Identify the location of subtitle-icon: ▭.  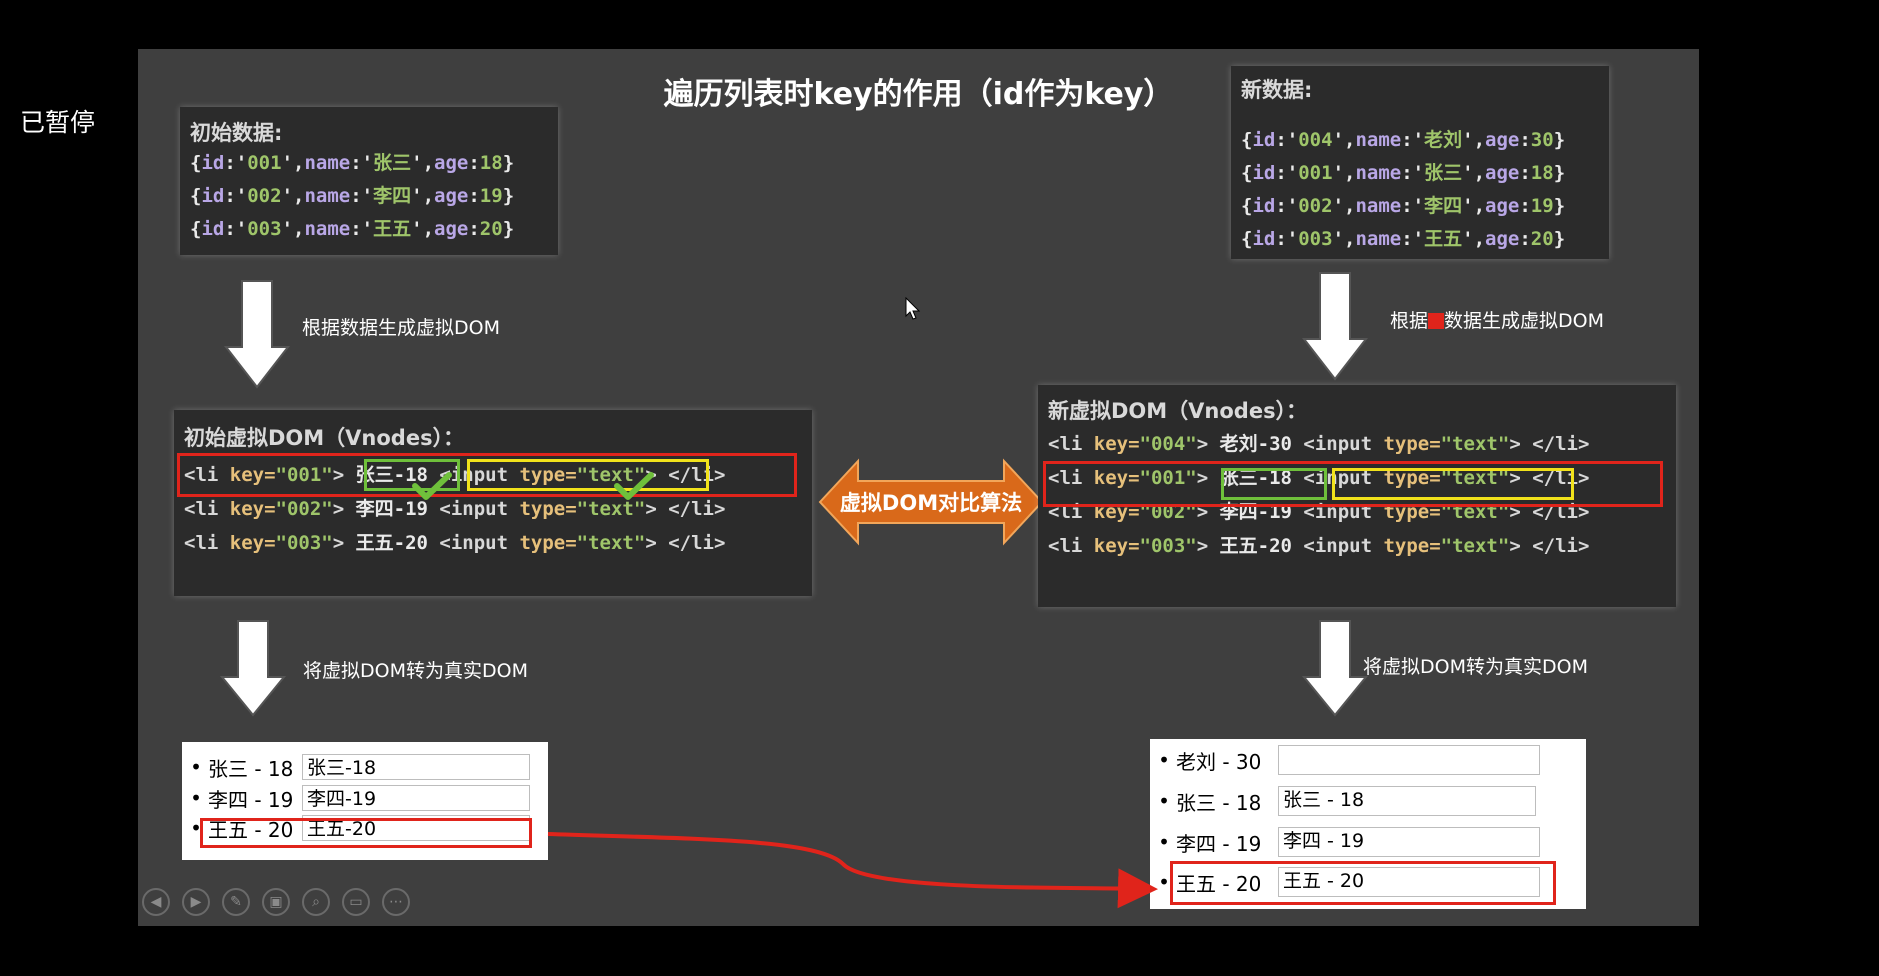
(356, 902).